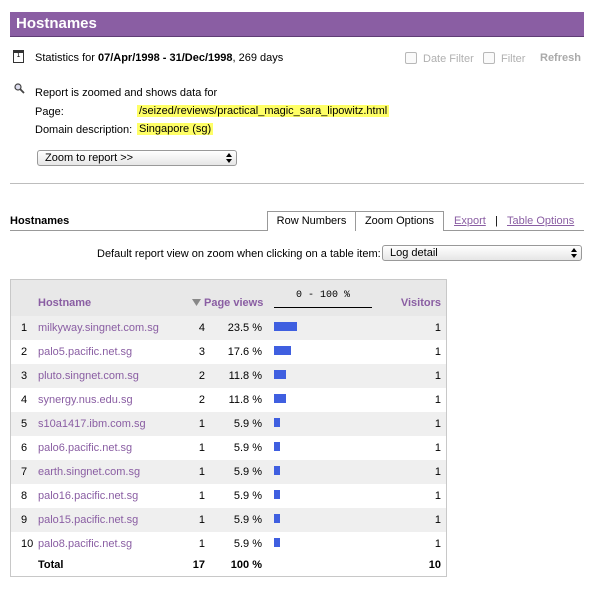 This screenshot has width=597, height=592. What do you see at coordinates (421, 303) in the screenshot?
I see `column-visitors: Visitors` at bounding box center [421, 303].